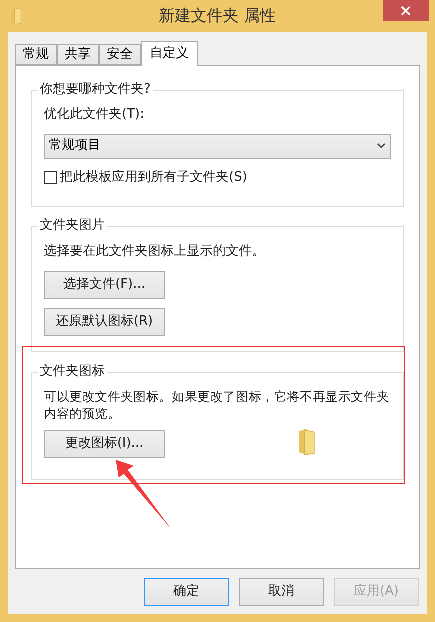  Describe the element at coordinates (154, 177) in the screenshot. I see `checkbox-label: 把此模板应用到所有子文件夹(S)` at that location.